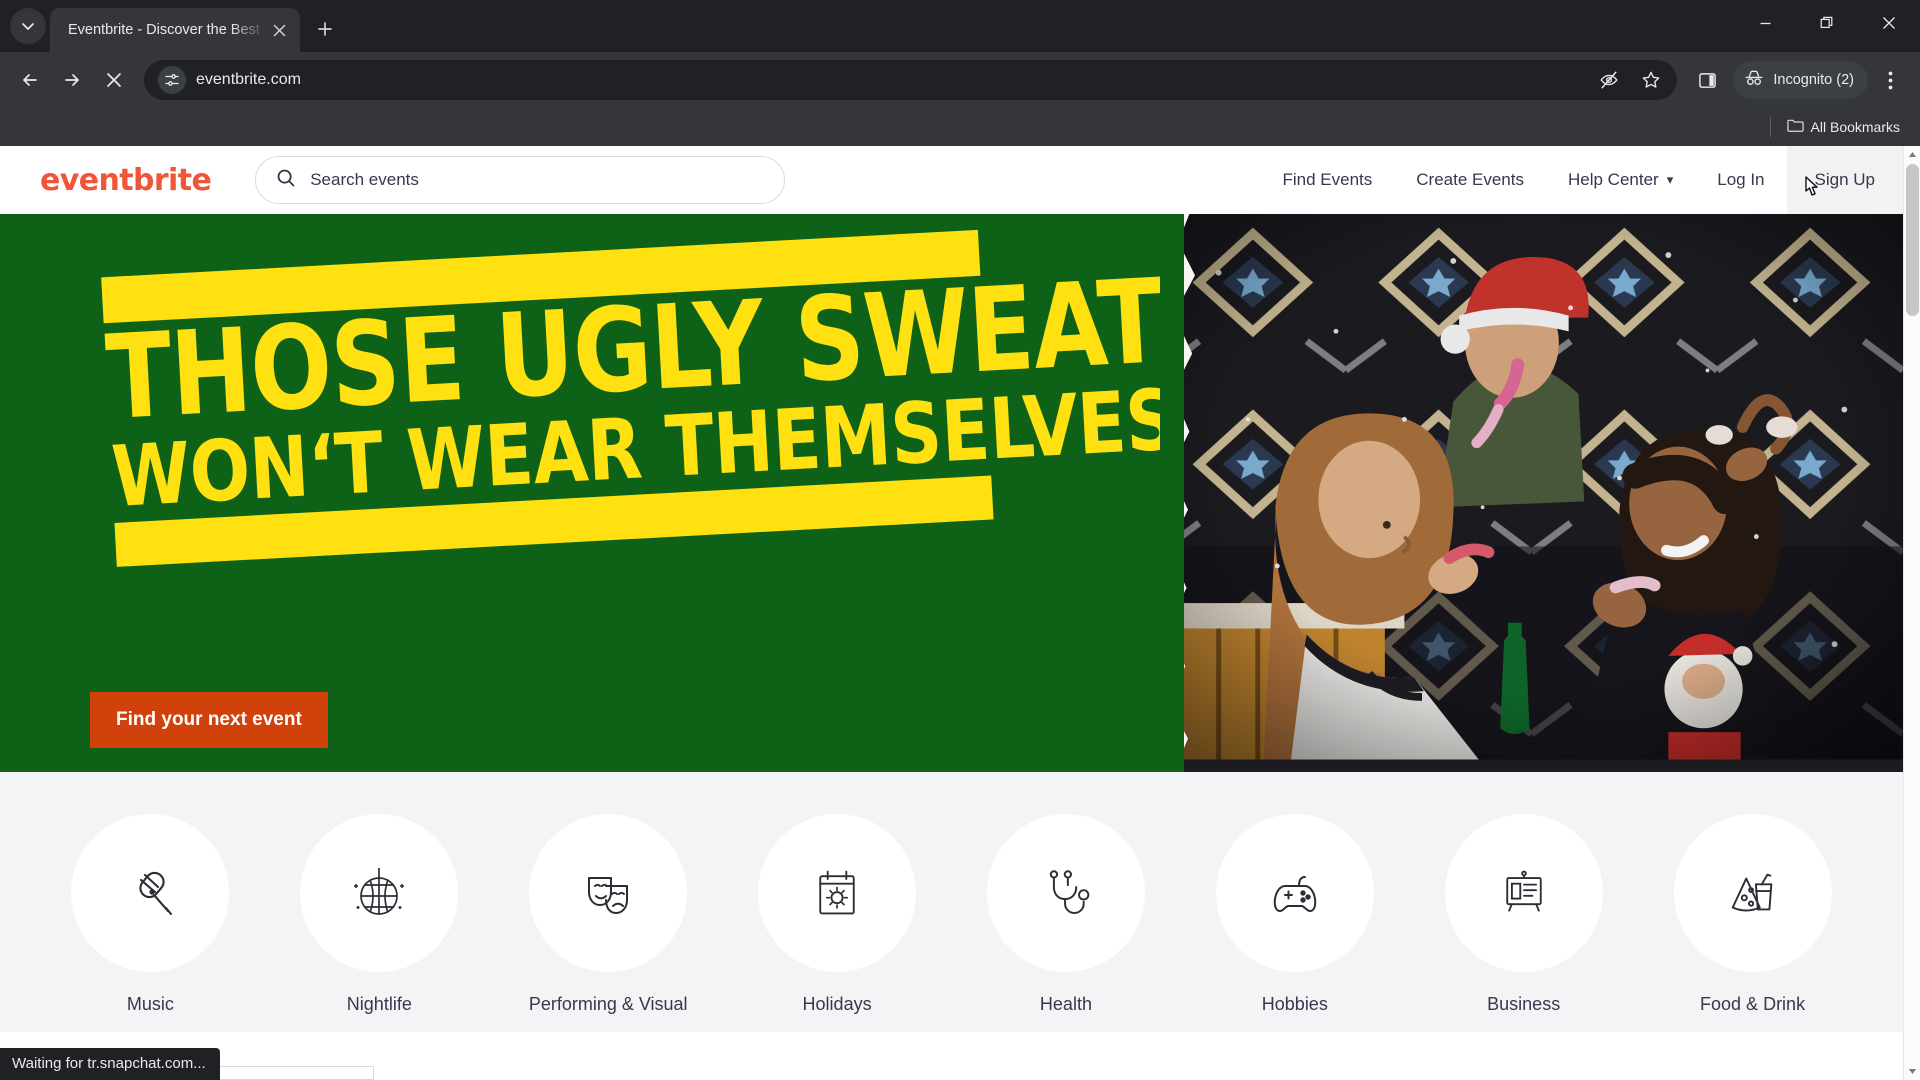 The image size is (1920, 1080). I want to click on back-button, so click(30, 80).